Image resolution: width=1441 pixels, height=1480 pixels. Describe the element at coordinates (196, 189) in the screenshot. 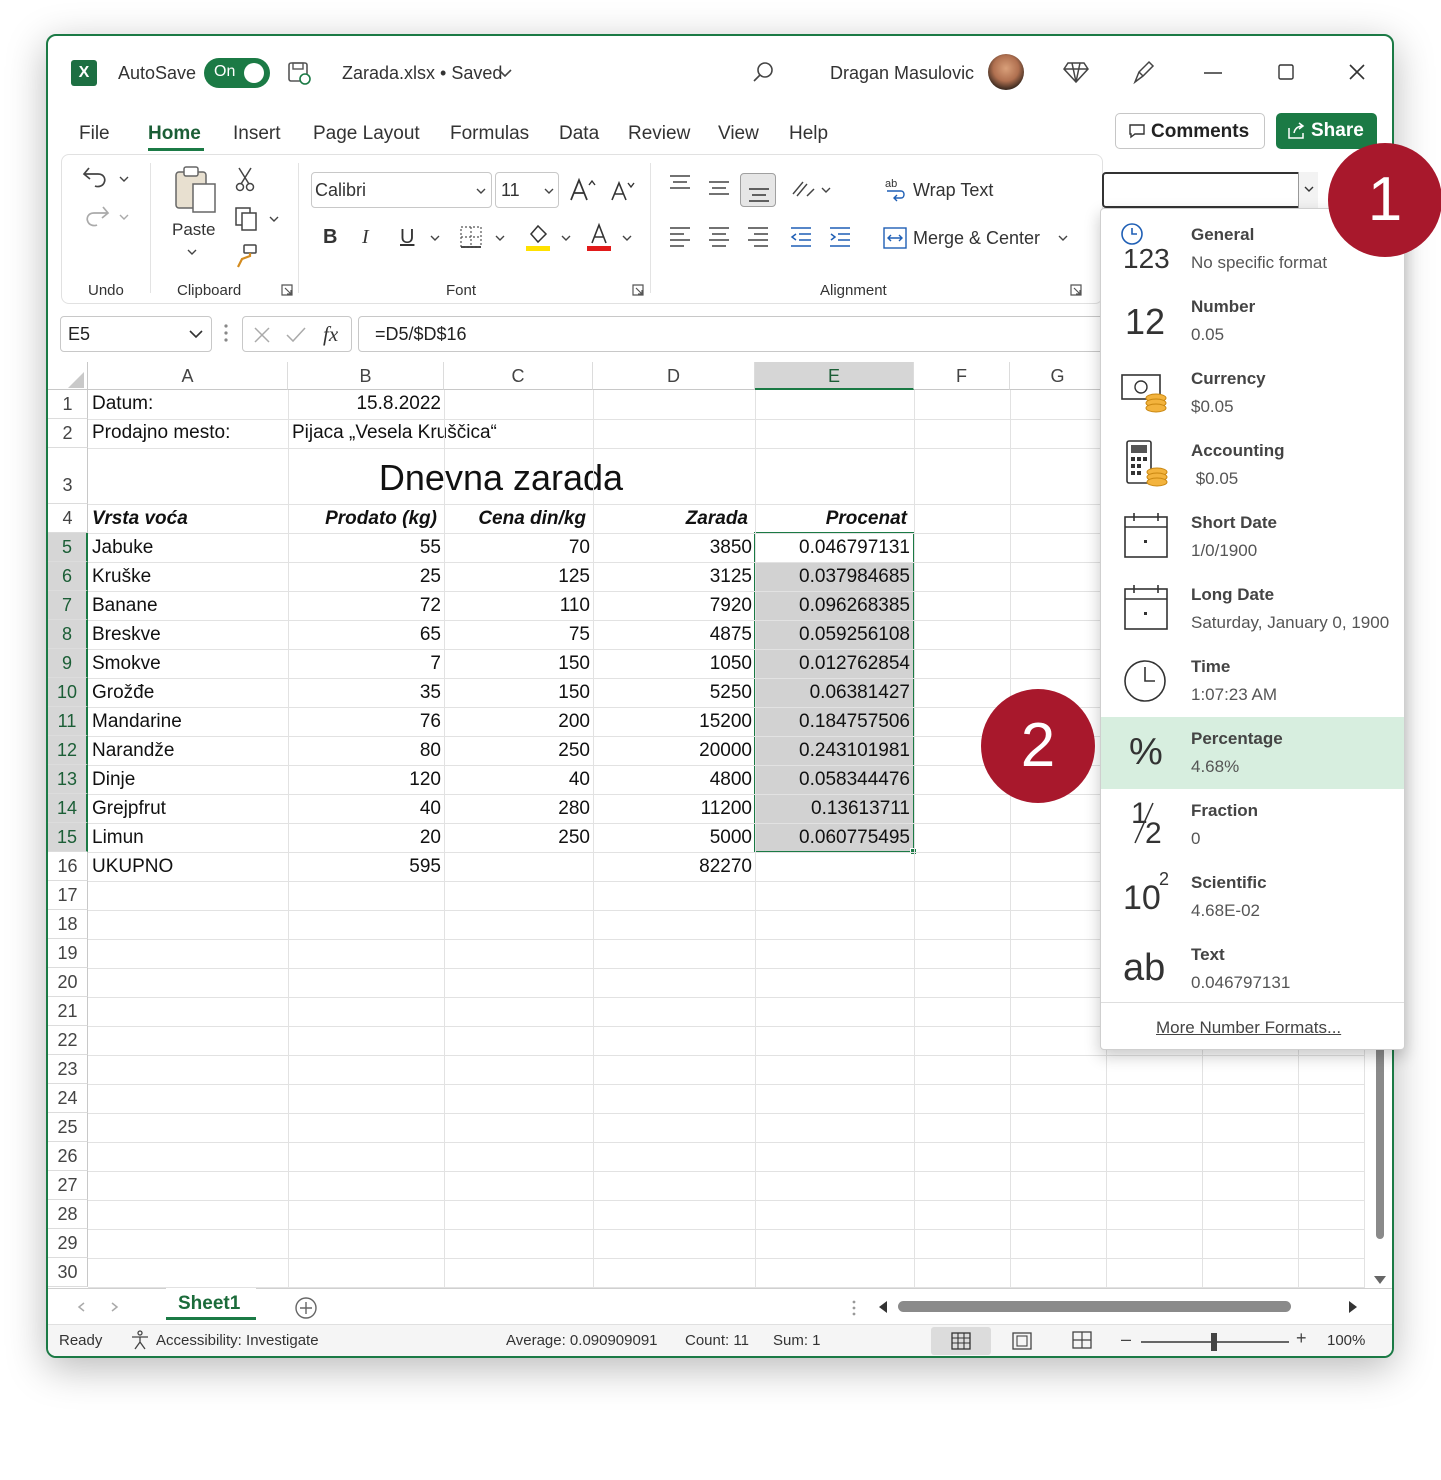

I see `paste-icon` at that location.